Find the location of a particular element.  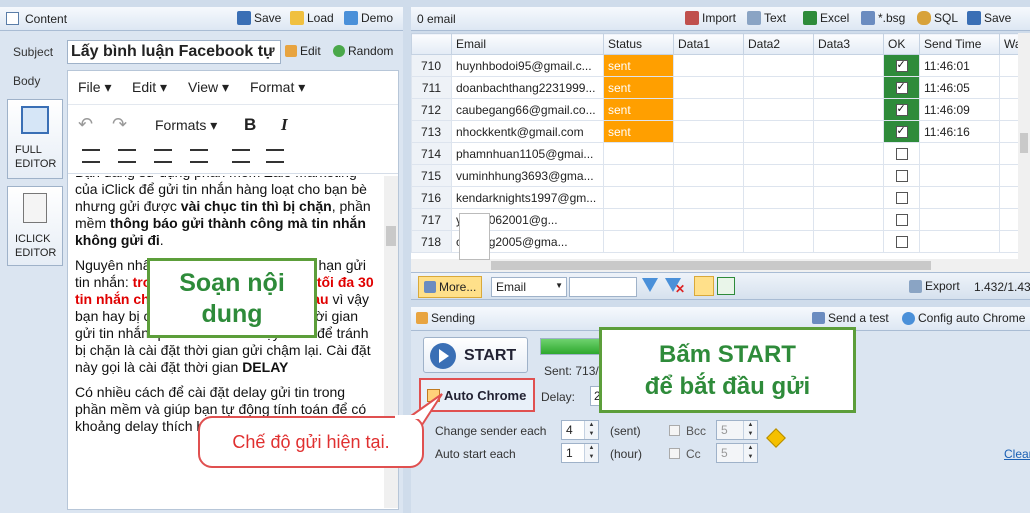

save-content-button: Save is located at coordinates (259, 18).